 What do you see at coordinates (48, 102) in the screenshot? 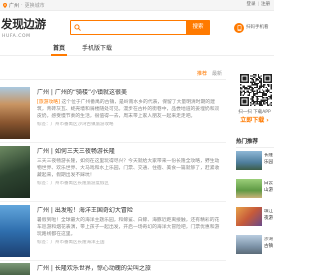
I see `article-tag: [旅游攻略]` at bounding box center [48, 102].